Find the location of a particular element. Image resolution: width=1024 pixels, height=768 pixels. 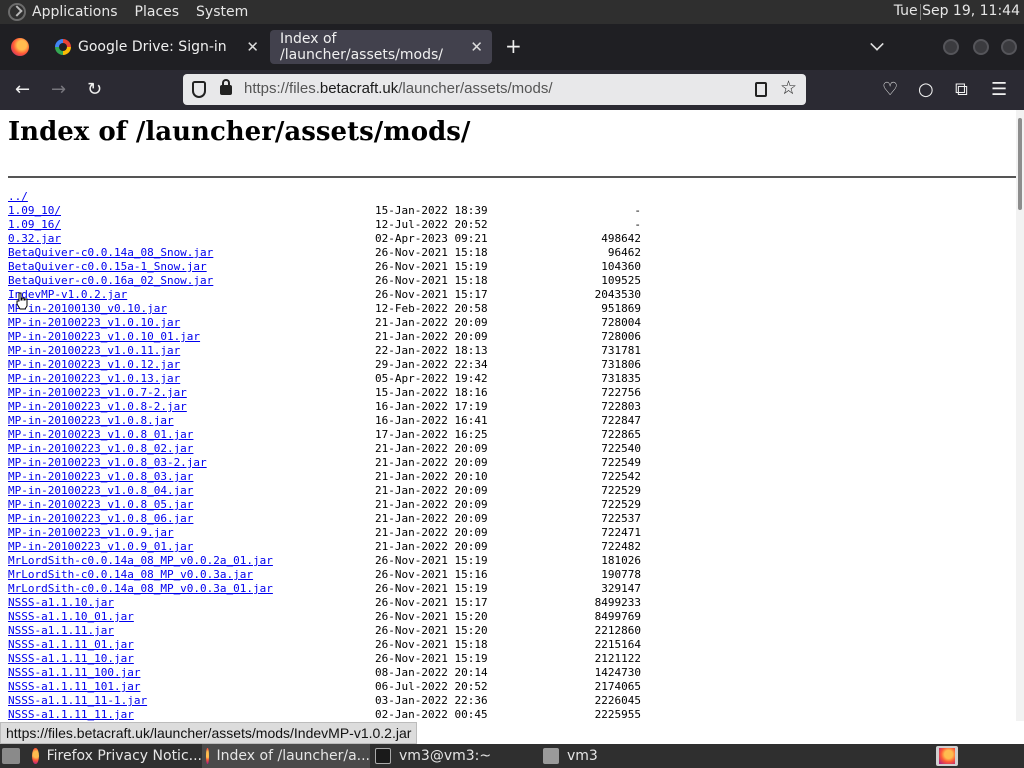

file-link: MP-in-20100223_v1.0.13.jar is located at coordinates (94, 379).